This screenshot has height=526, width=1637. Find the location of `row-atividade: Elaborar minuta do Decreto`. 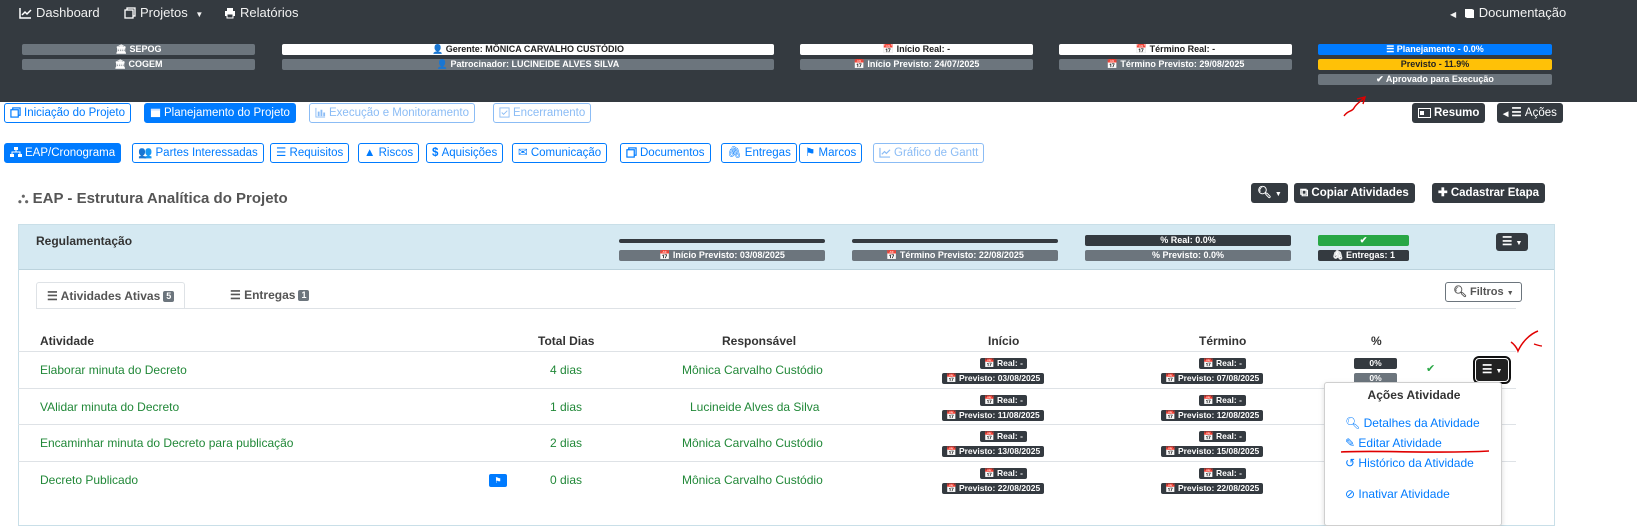

row-atividade: Elaborar minuta do Decreto is located at coordinates (113, 370).